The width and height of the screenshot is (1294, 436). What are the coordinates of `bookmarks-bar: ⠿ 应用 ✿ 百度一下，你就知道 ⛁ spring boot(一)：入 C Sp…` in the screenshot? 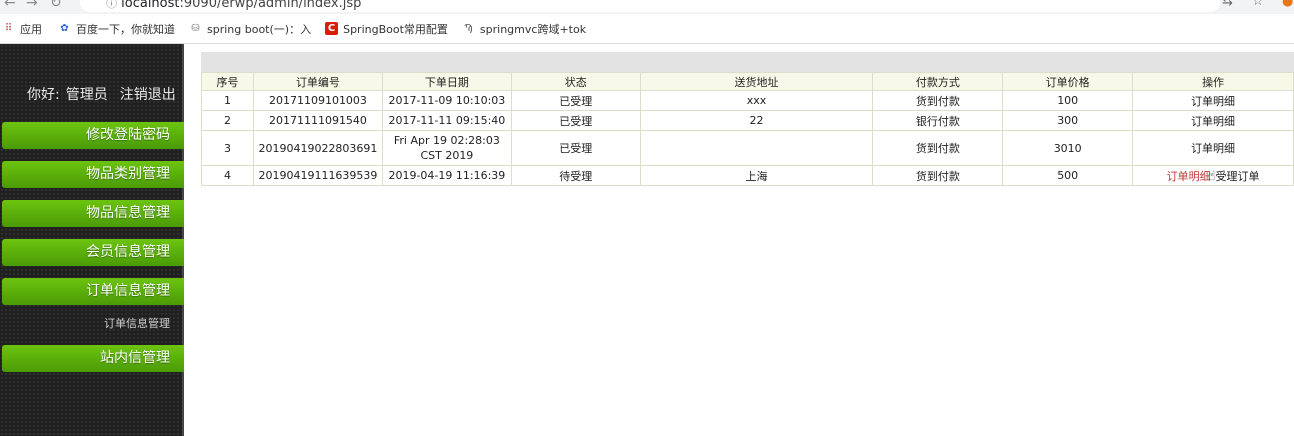 It's located at (647, 29).